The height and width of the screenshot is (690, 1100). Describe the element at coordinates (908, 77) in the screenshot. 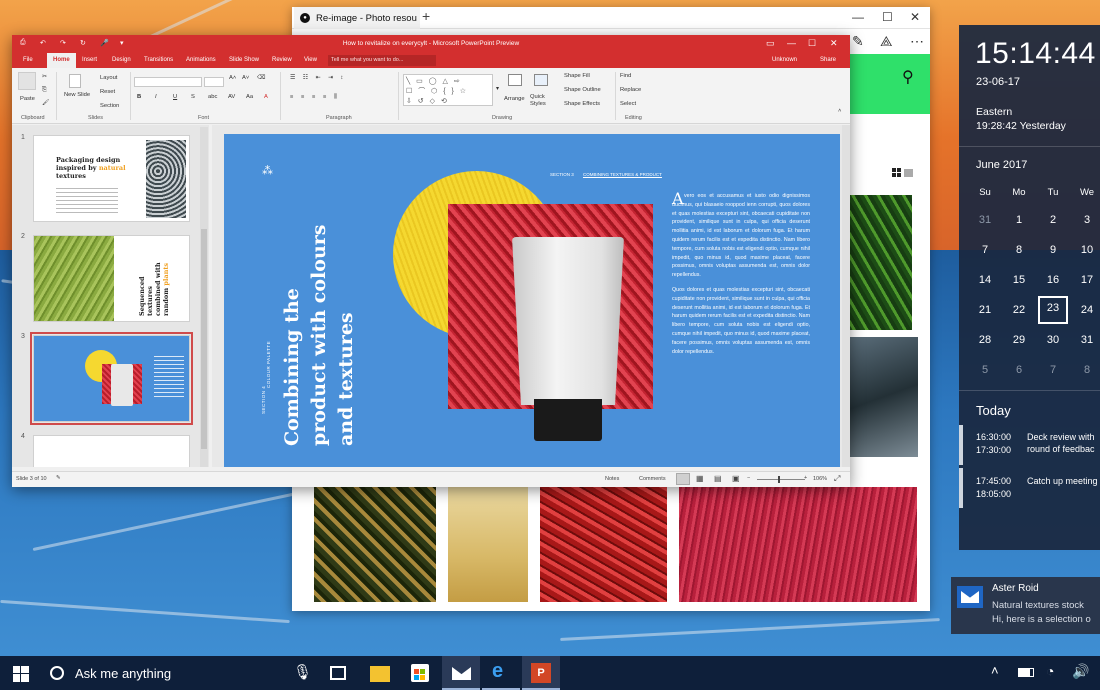

I see `search-icon: ⚲` at that location.